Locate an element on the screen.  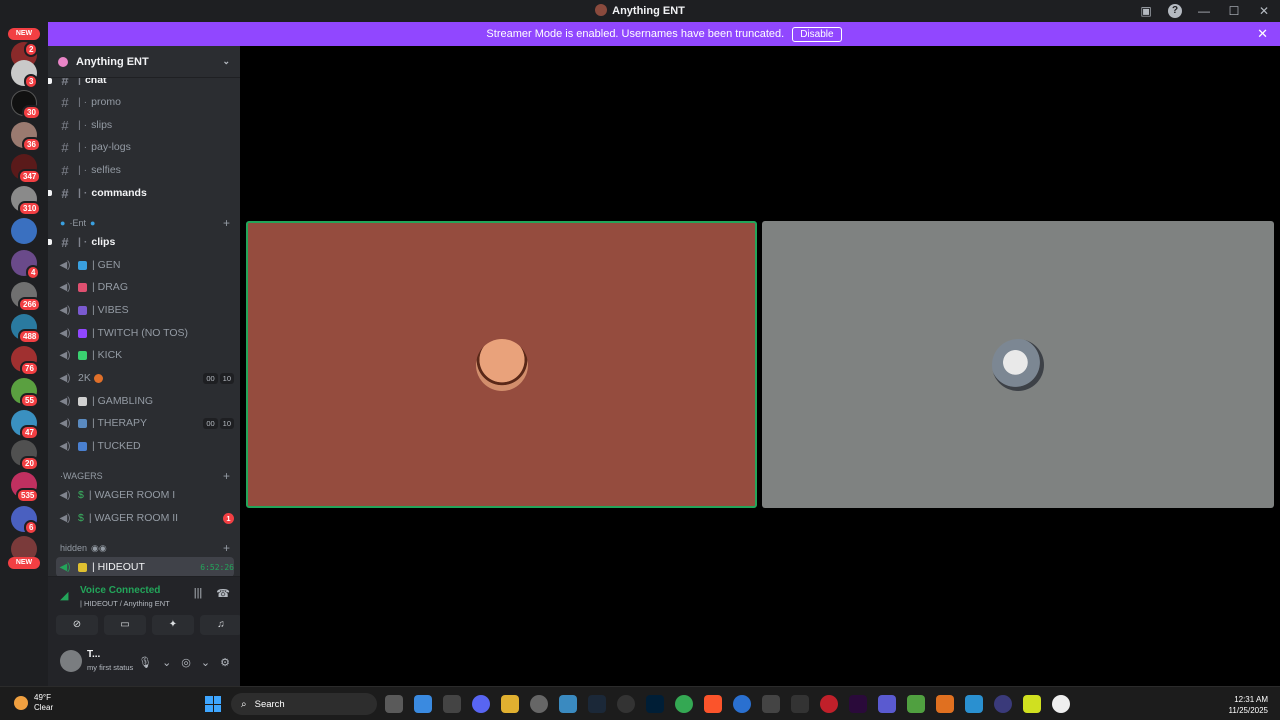
dice-icon is located at coordinates (82, 401).